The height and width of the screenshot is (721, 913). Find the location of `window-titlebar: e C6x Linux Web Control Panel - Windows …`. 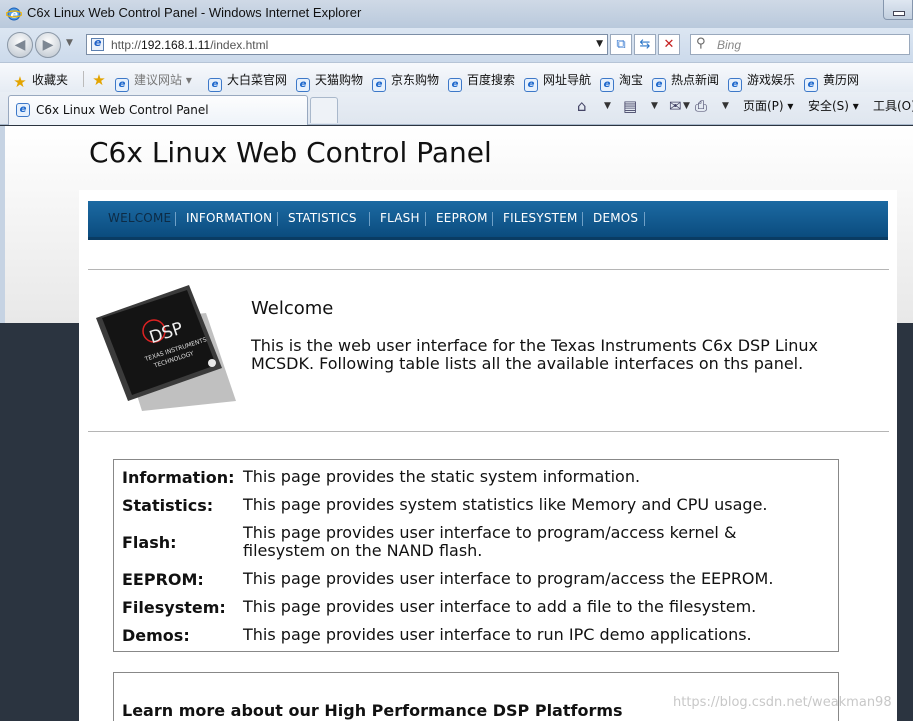

window-titlebar: e C6x Linux Web Control Panel - Windows … is located at coordinates (456, 14).